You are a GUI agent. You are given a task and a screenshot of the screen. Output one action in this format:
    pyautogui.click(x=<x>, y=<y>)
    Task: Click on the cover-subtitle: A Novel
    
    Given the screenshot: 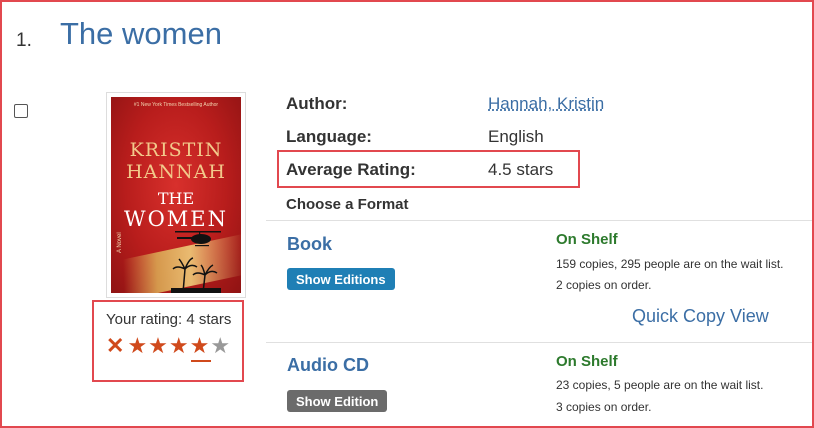 What is the action you would take?
    pyautogui.click(x=120, y=242)
    